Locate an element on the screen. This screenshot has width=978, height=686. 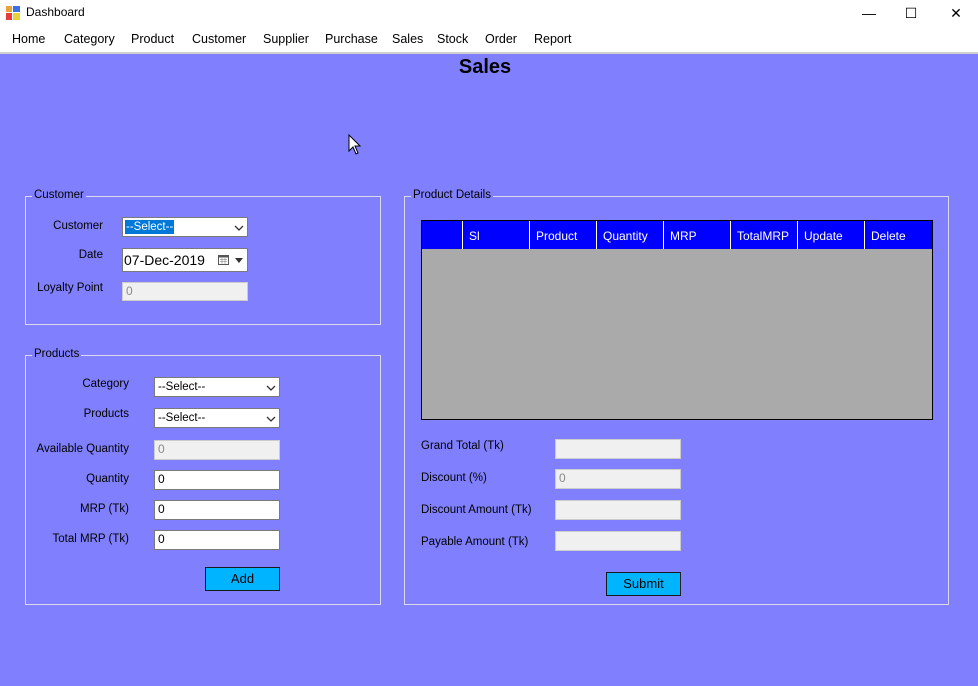
date-label: Date is located at coordinates (90, 255).